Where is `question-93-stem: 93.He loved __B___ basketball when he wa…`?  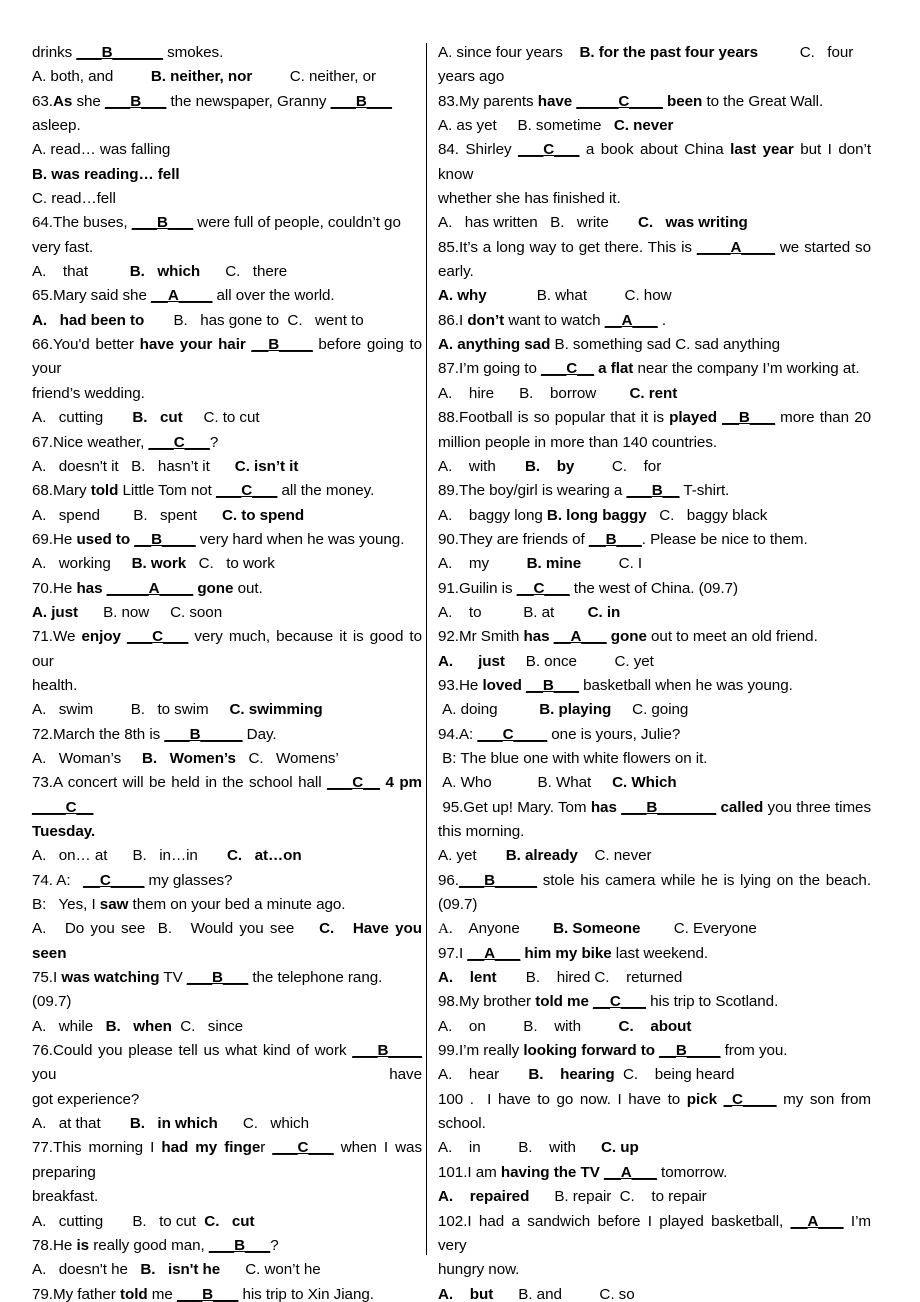
question-93-stem: 93.He loved __B___ basketball when he wa… is located at coordinates (615, 685).